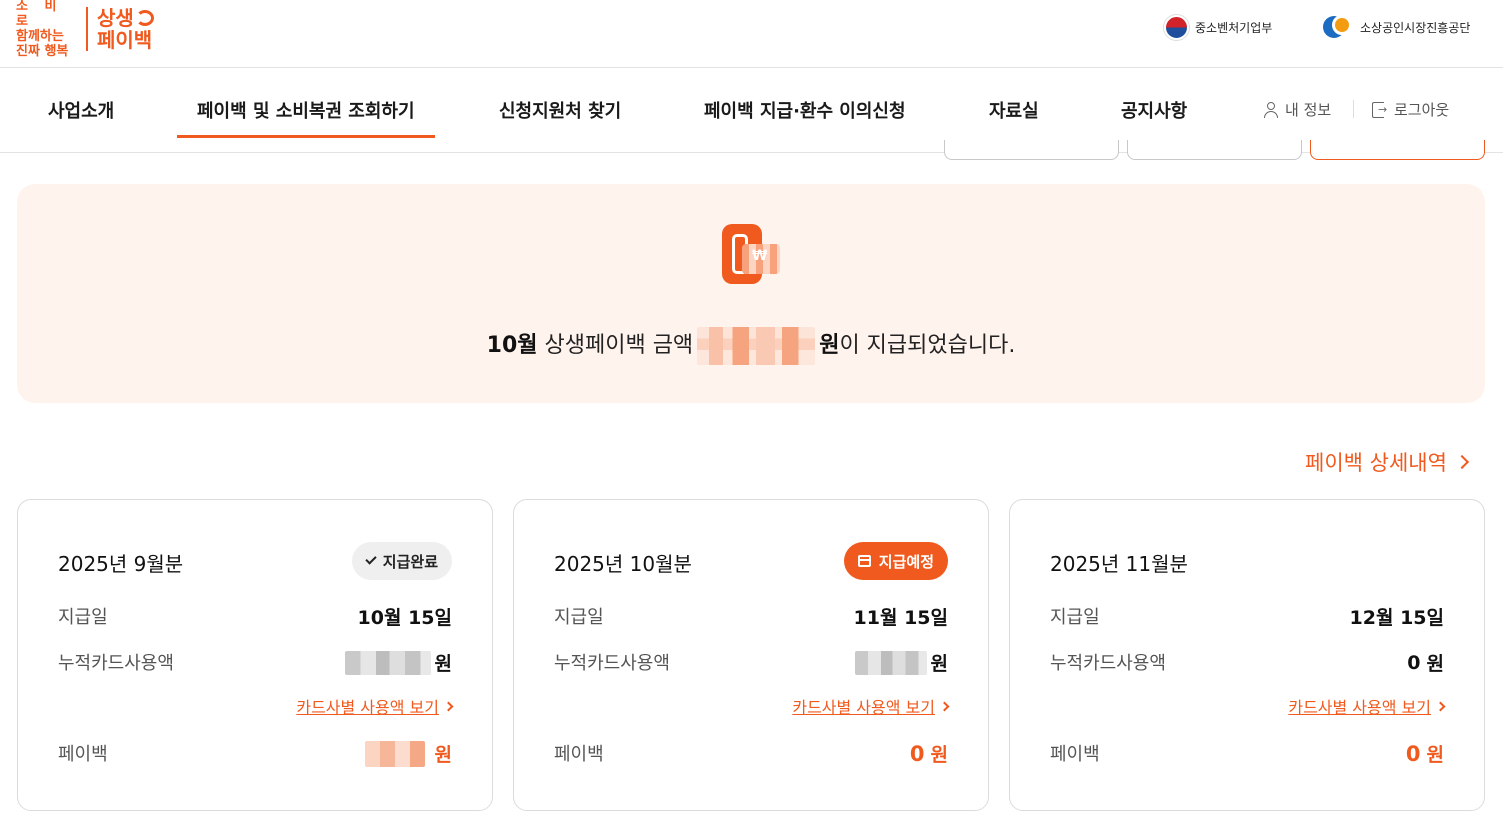 This screenshot has width=1503, height=831. Describe the element at coordinates (1271, 109) in the screenshot. I see `user-icon` at that location.